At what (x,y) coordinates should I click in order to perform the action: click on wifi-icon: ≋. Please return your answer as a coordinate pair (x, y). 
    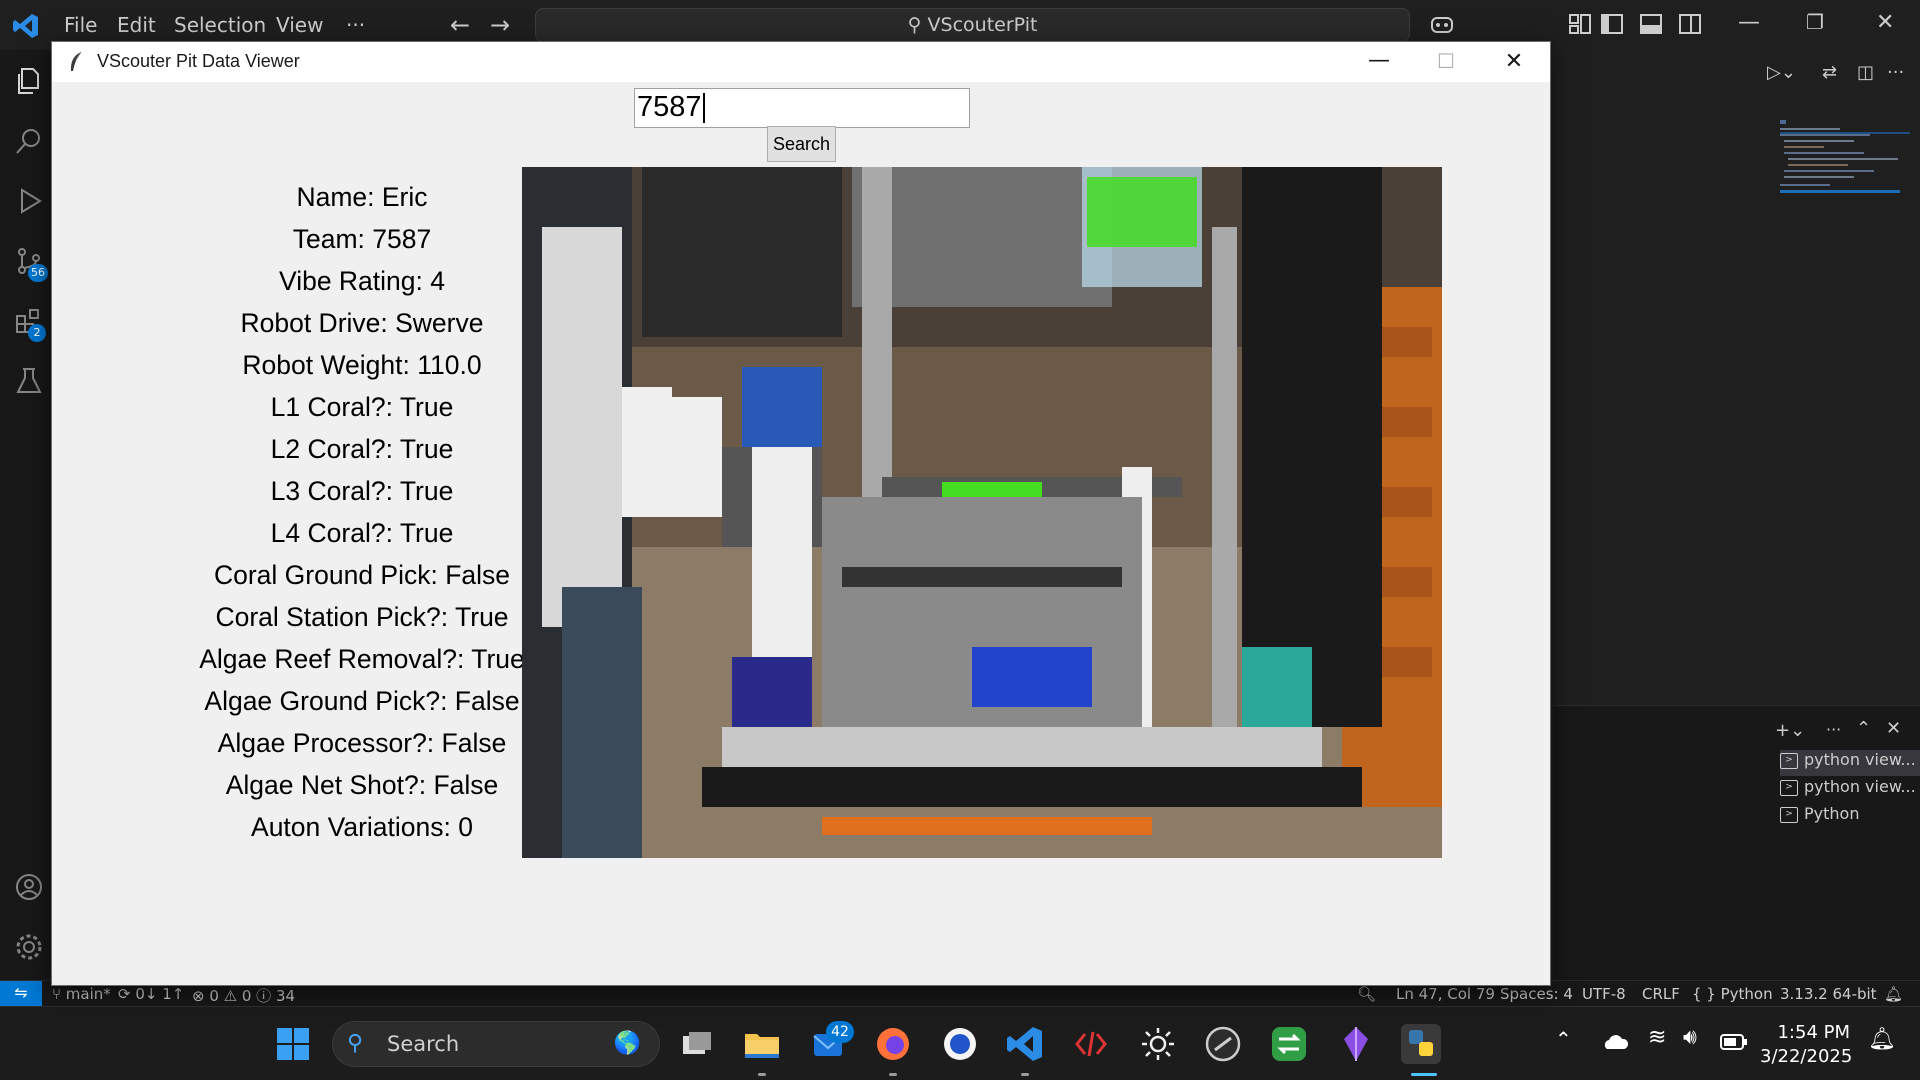
    Looking at the image, I should click on (1657, 1037).